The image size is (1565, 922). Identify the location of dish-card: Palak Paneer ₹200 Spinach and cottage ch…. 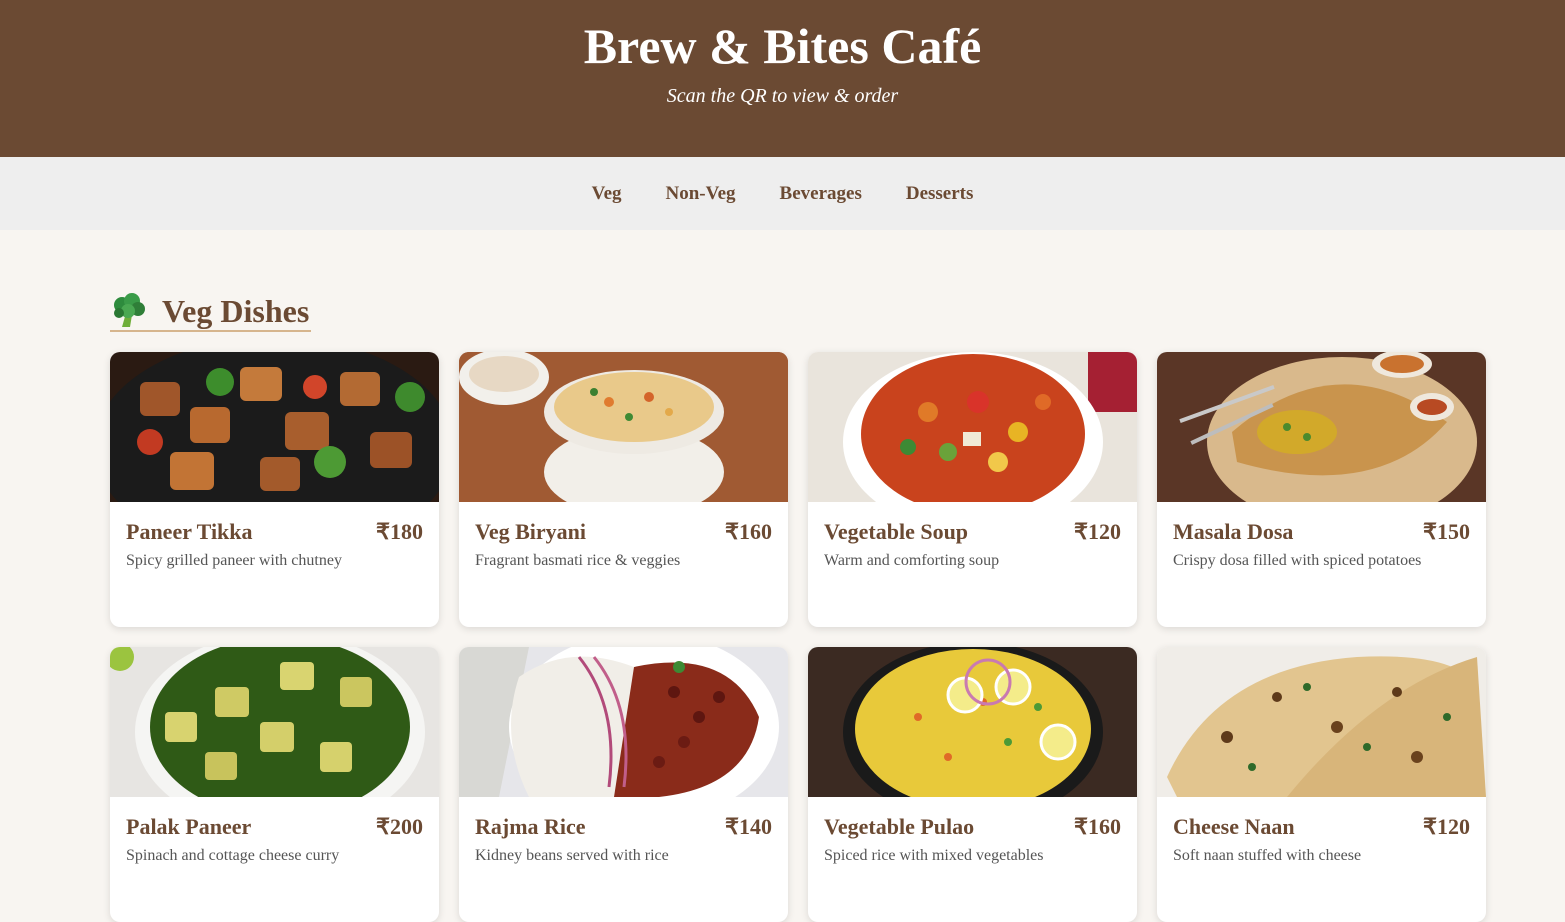
(274, 784).